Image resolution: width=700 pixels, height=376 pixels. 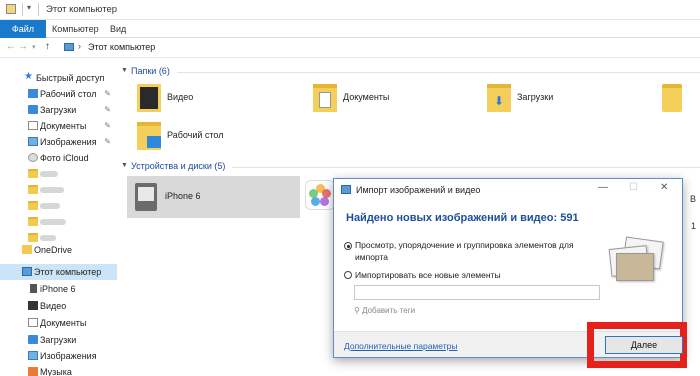 I want to click on add-tags-label: Добавить теги, so click(x=389, y=310).